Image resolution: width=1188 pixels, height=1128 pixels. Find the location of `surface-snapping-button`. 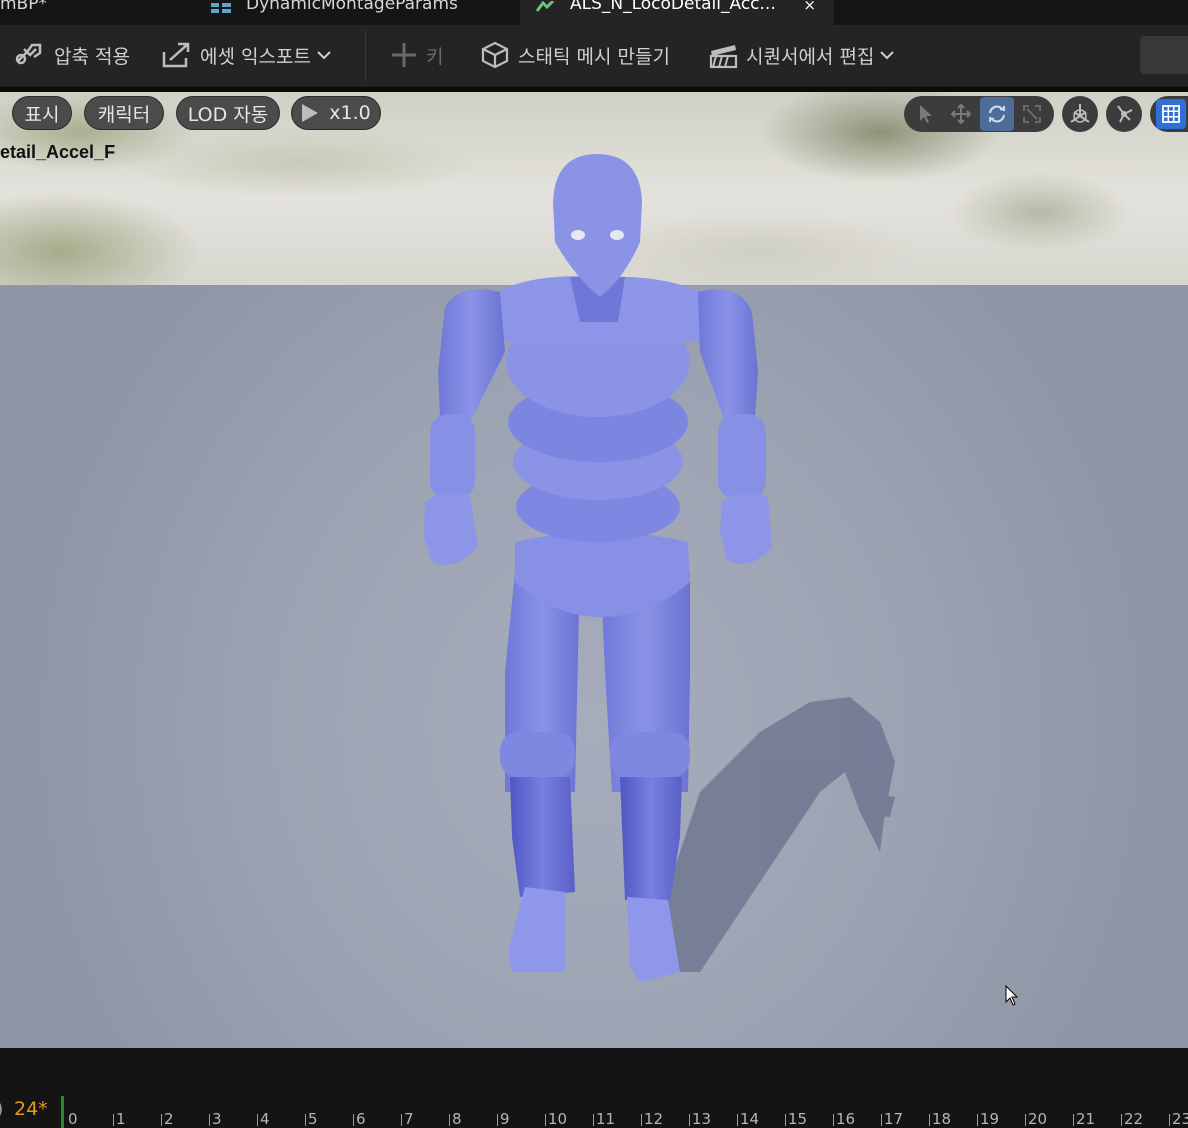

surface-snapping-button is located at coordinates (1124, 114).